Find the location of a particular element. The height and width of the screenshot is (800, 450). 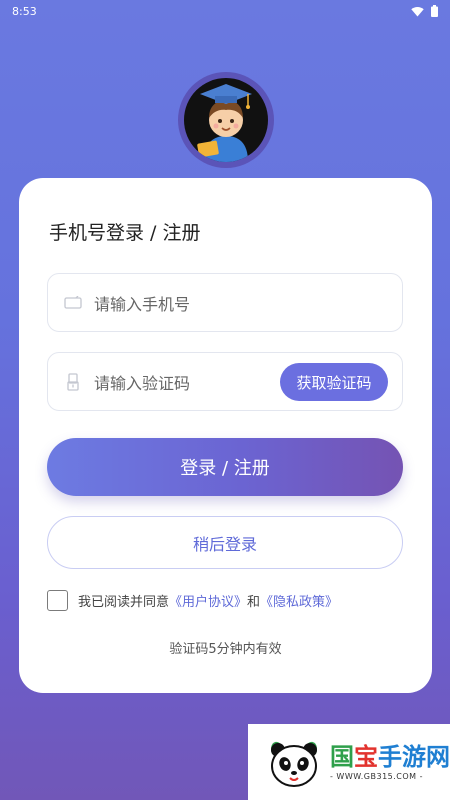

battery-icon is located at coordinates (434, 11).